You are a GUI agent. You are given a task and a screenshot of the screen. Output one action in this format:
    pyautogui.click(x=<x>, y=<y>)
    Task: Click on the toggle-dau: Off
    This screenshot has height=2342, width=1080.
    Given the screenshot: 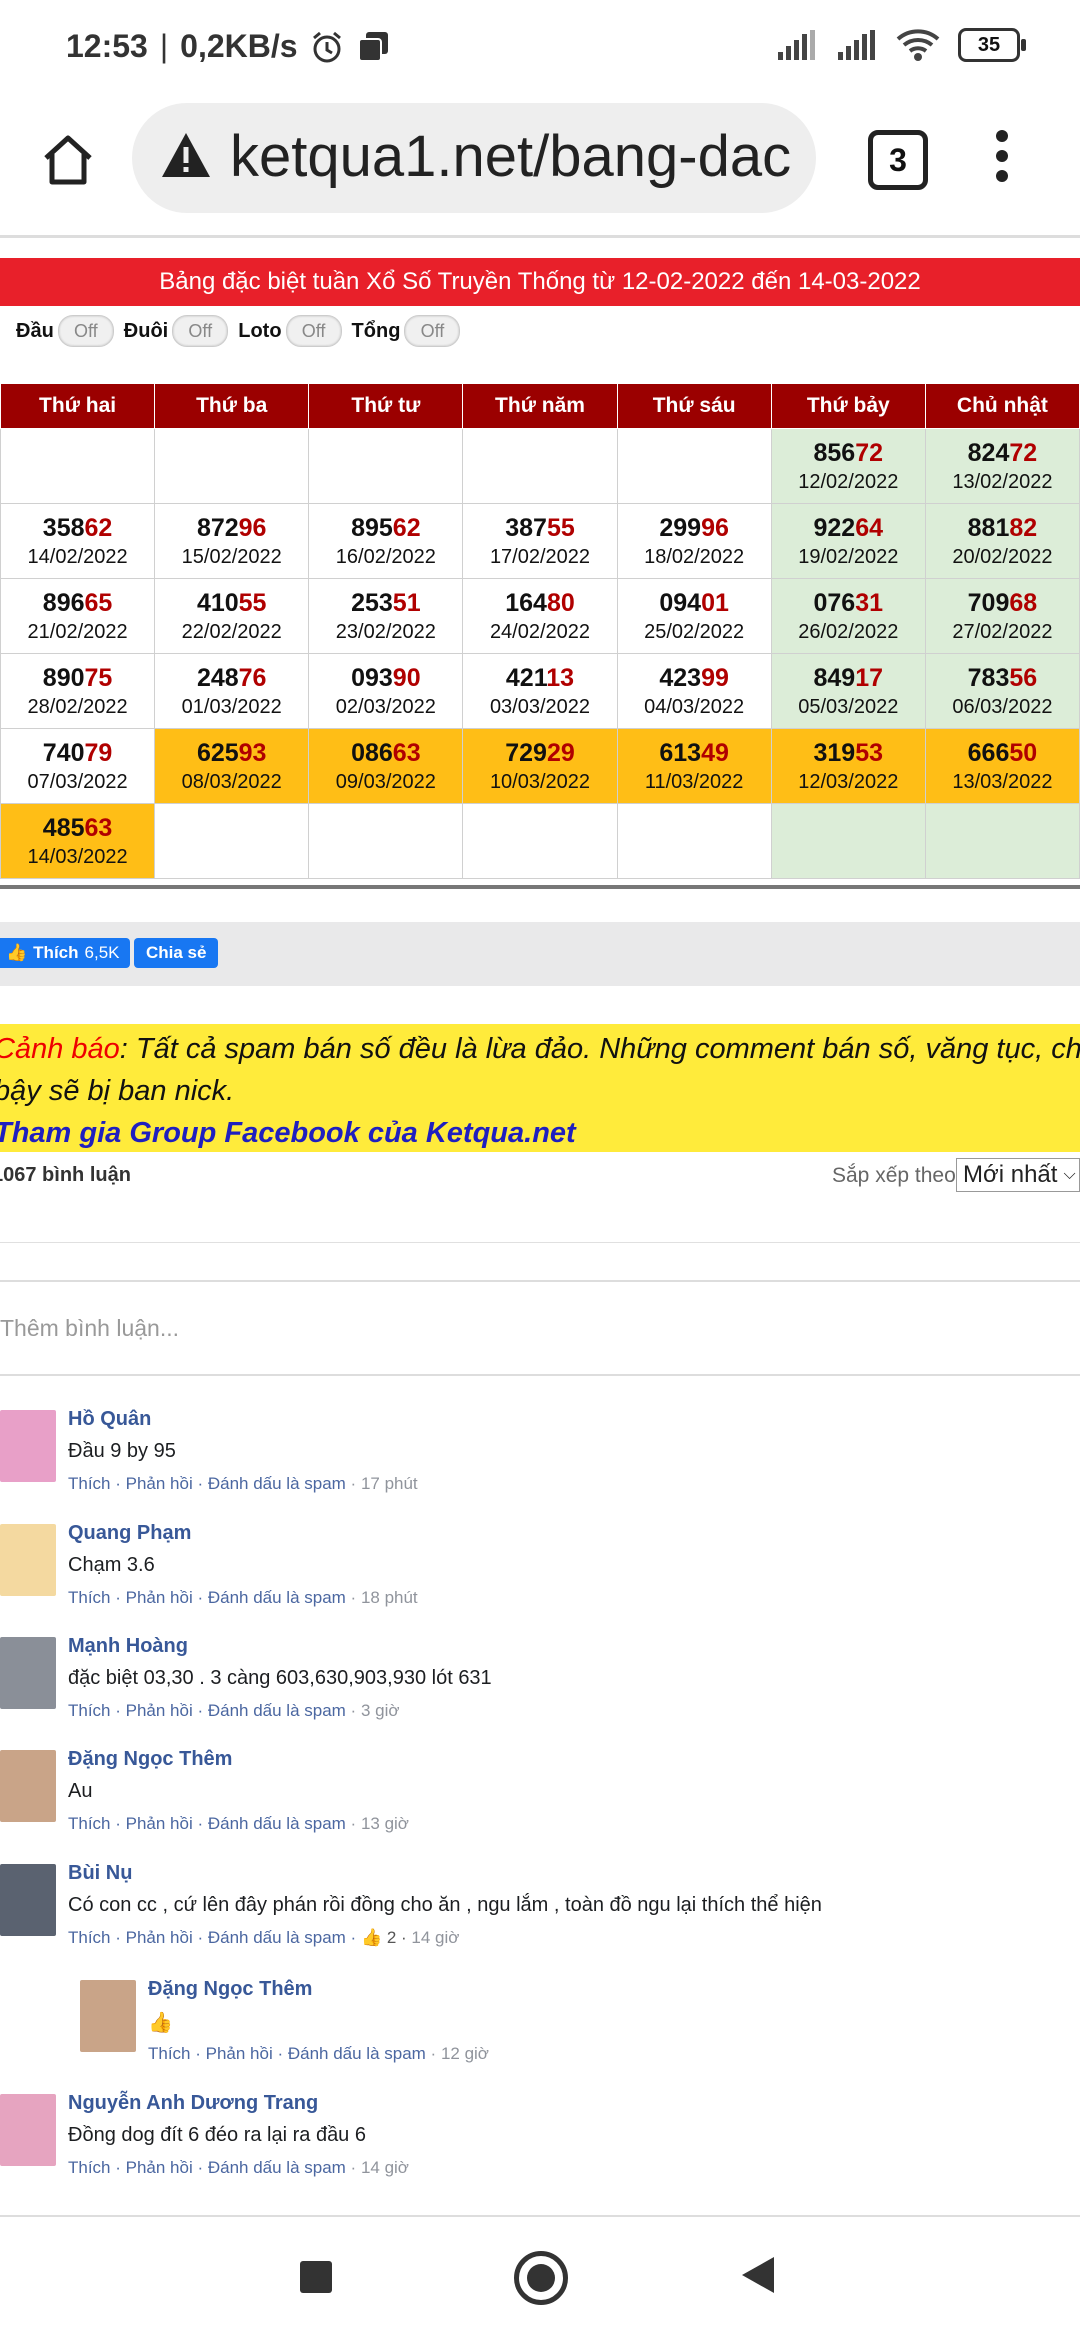 What is the action you would take?
    pyautogui.click(x=85, y=331)
    